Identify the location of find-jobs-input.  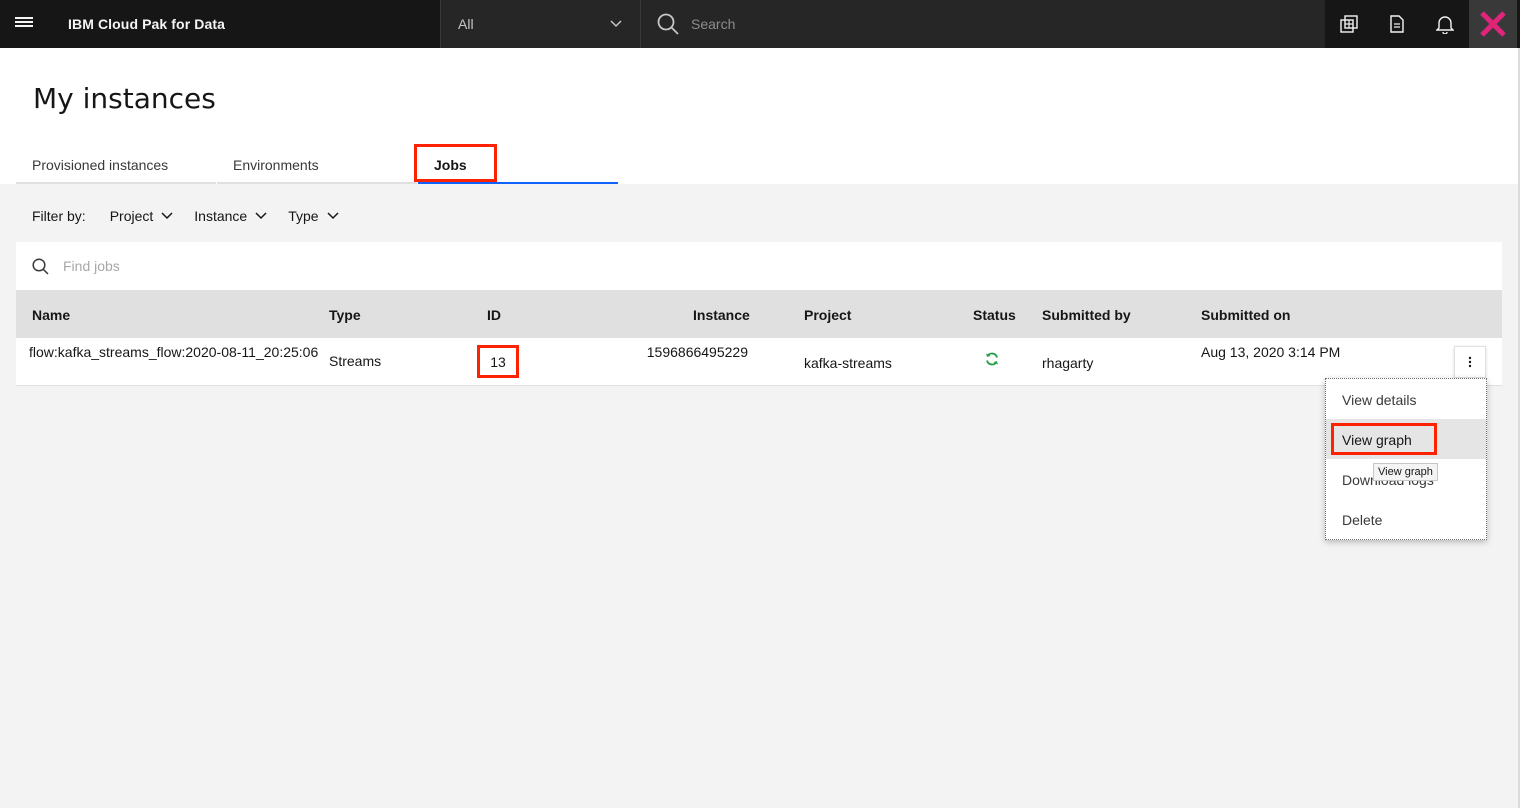
(713, 266).